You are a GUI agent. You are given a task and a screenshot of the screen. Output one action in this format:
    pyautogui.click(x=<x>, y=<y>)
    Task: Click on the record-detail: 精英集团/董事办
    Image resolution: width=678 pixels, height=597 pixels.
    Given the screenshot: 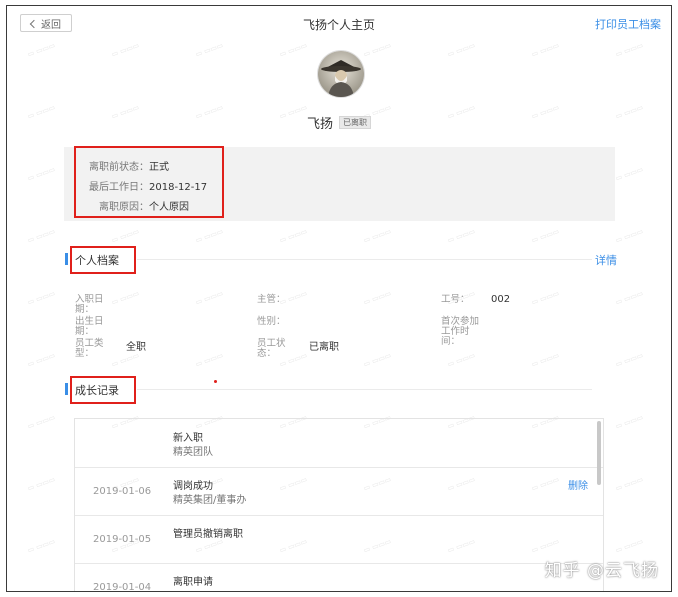 What is the action you would take?
    pyautogui.click(x=210, y=500)
    